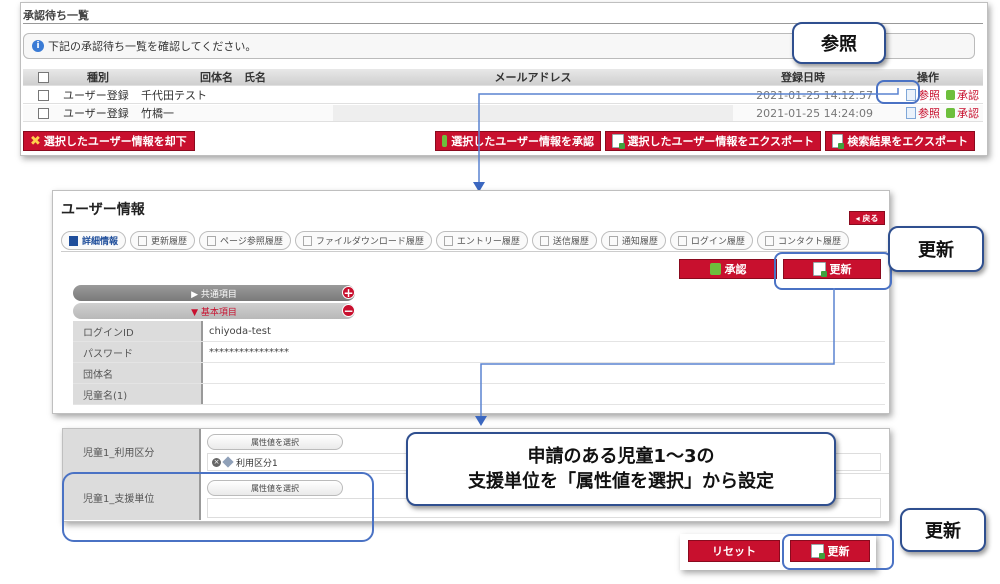  I want to click on tag-icon, so click(228, 462).